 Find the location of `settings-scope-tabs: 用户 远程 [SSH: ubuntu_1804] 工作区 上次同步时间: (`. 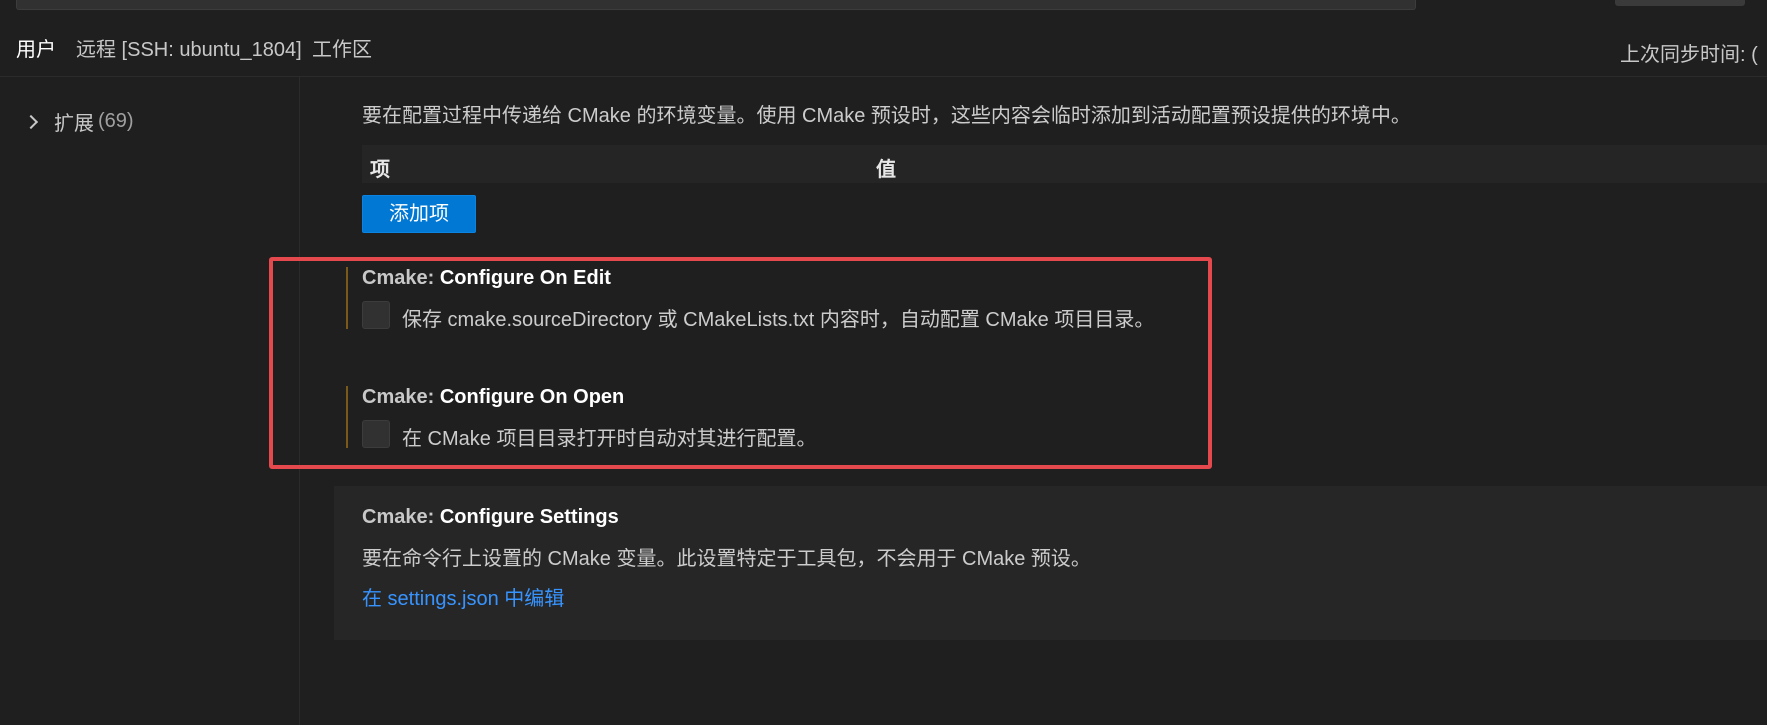

settings-scope-tabs: 用户 远程 [SSH: ubuntu_1804] 工作区 上次同步时间: ( is located at coordinates (883, 53).